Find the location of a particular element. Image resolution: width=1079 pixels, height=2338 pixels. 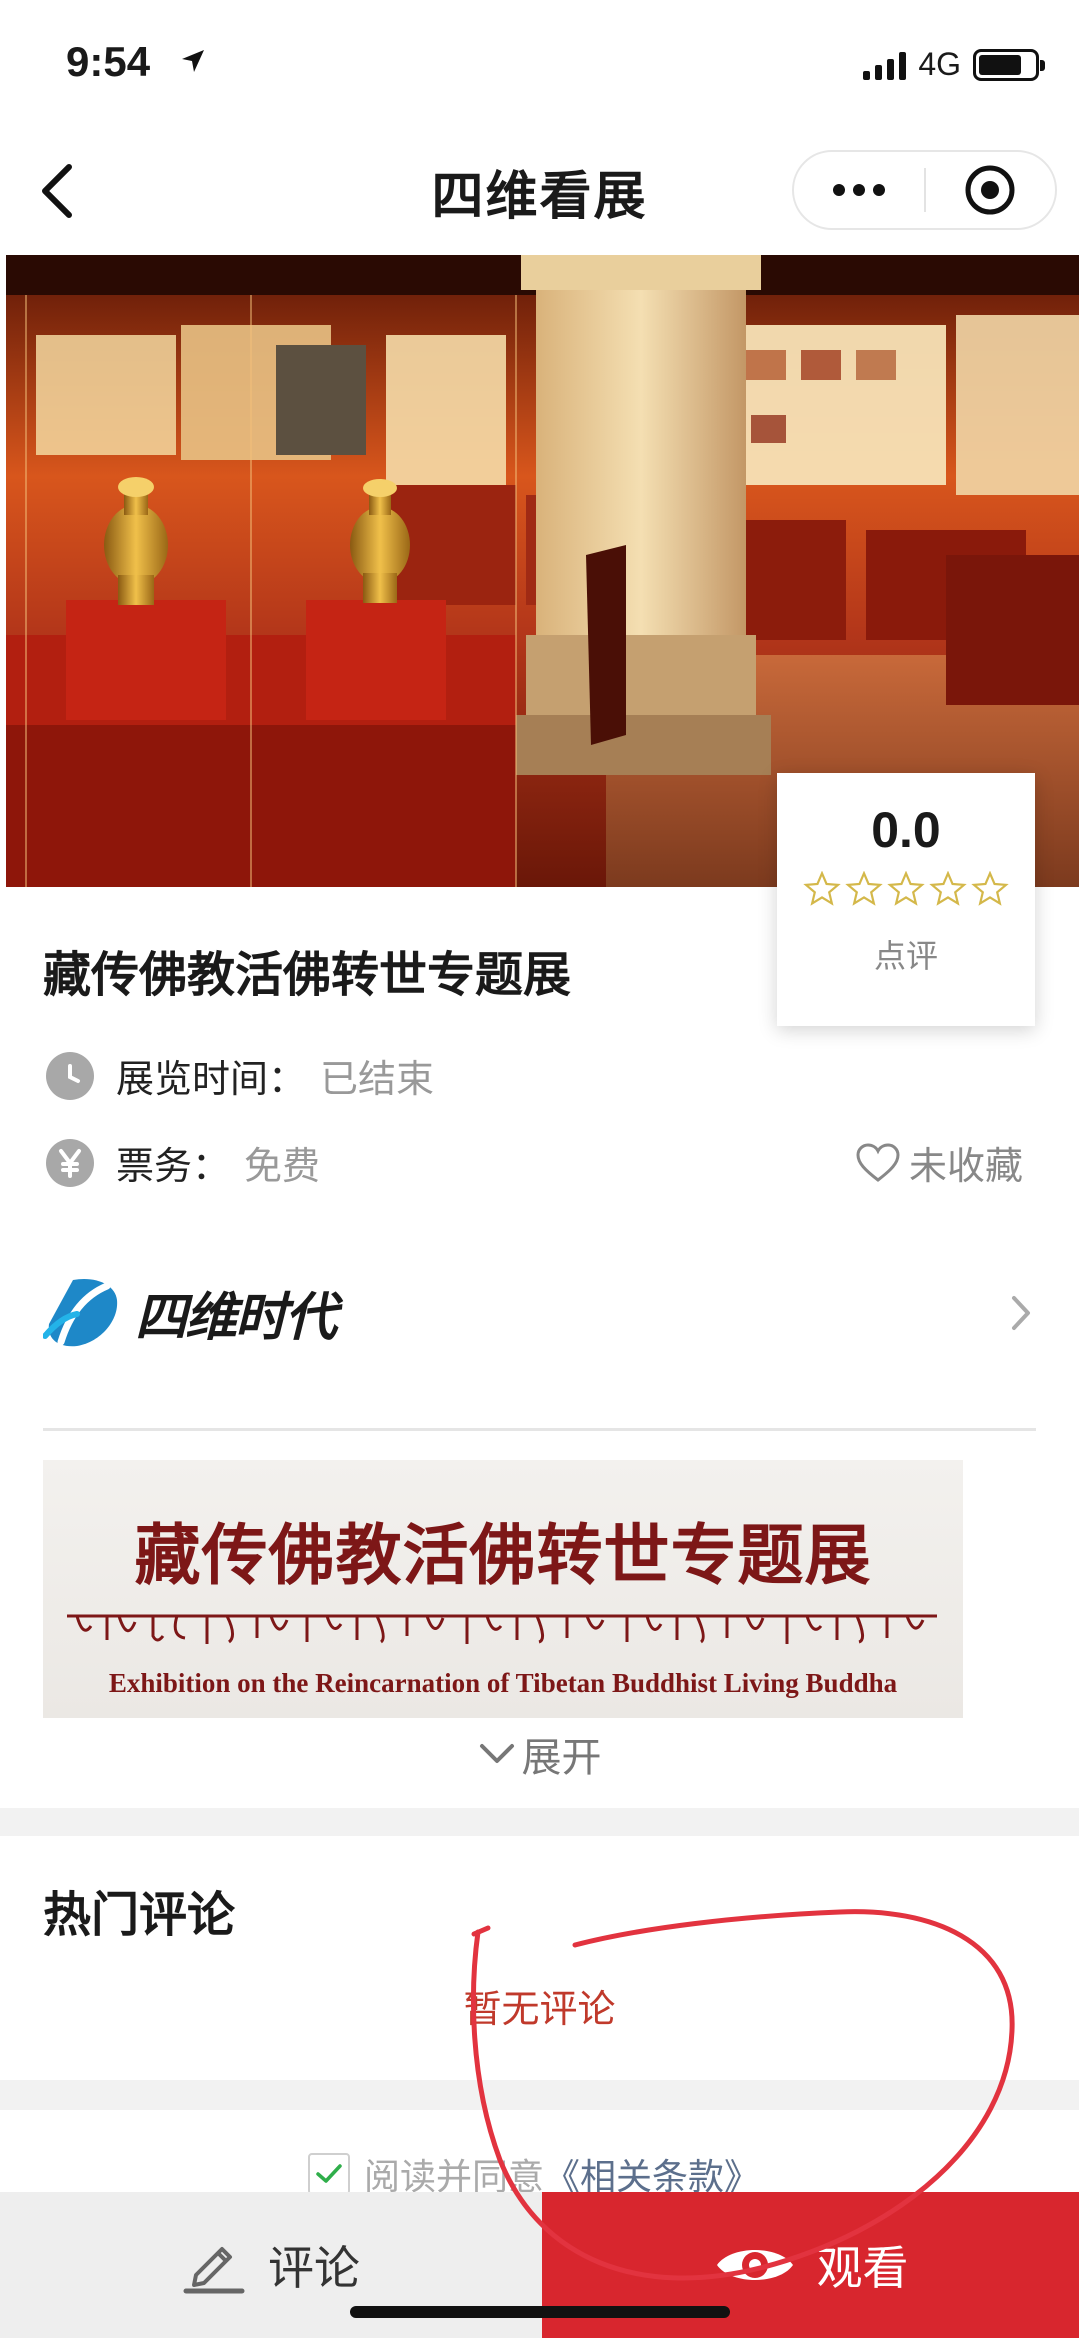

nav-bar: 四维看展 is located at coordinates (539, 190).